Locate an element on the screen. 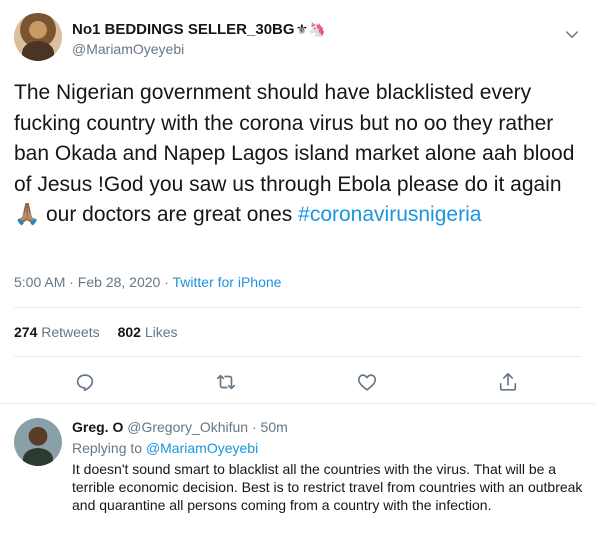 The width and height of the screenshot is (595, 541). reply-time: 50m is located at coordinates (274, 427).